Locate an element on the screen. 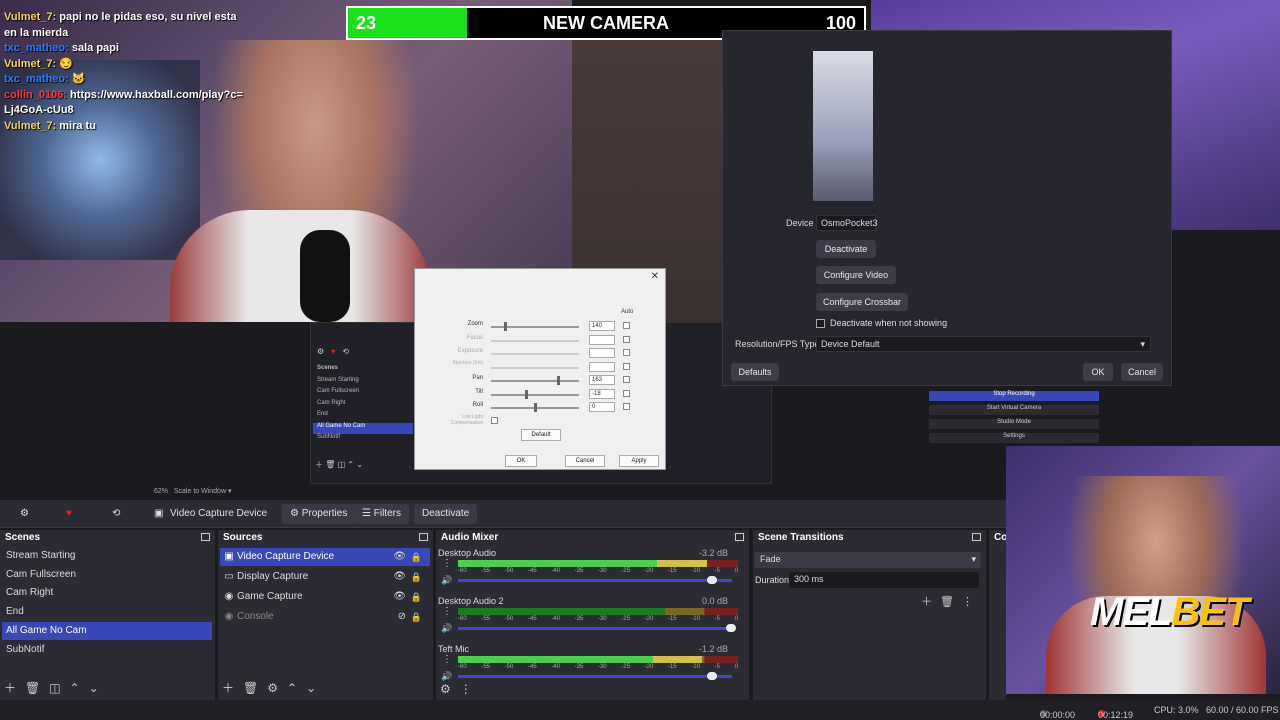 The image size is (1280, 720). eye-off-icon: ⊘ is located at coordinates (402, 617).